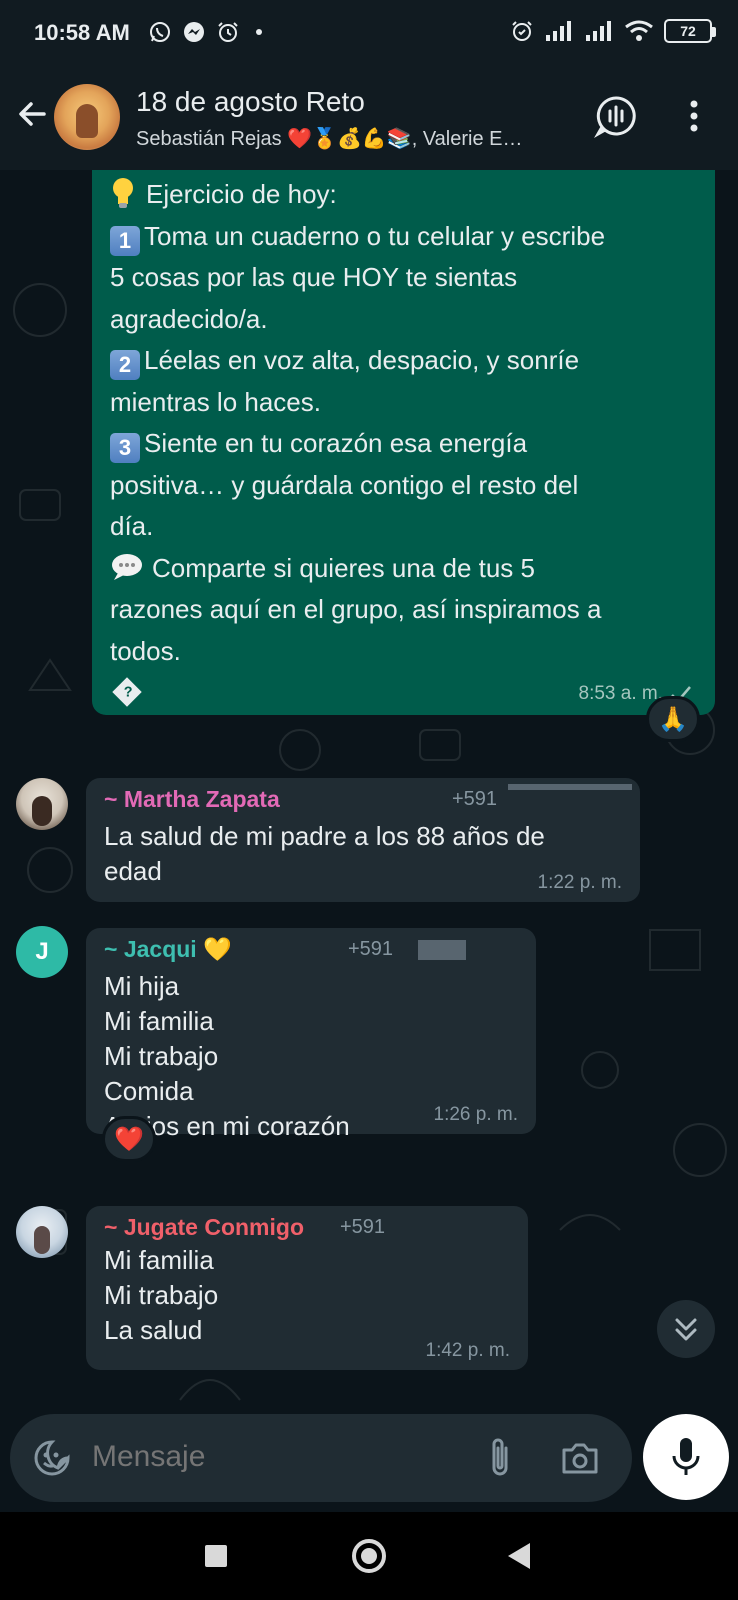  What do you see at coordinates (125, 240) in the screenshot?
I see `keycap-1-icon: 1` at bounding box center [125, 240].